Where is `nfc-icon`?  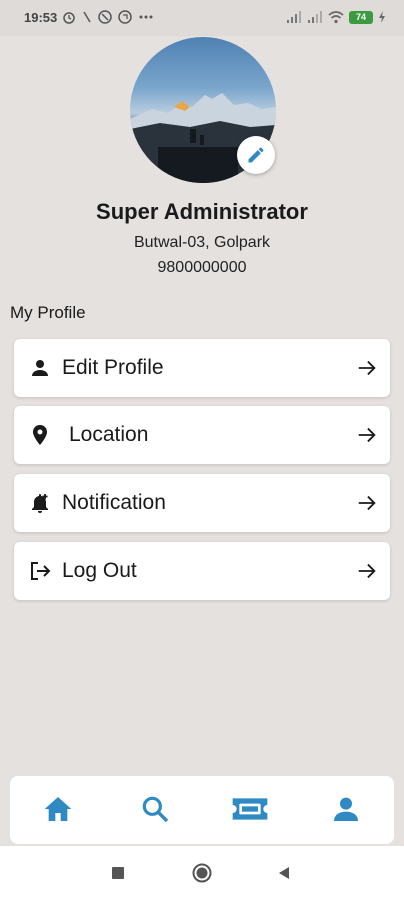 nfc-icon is located at coordinates (105, 17).